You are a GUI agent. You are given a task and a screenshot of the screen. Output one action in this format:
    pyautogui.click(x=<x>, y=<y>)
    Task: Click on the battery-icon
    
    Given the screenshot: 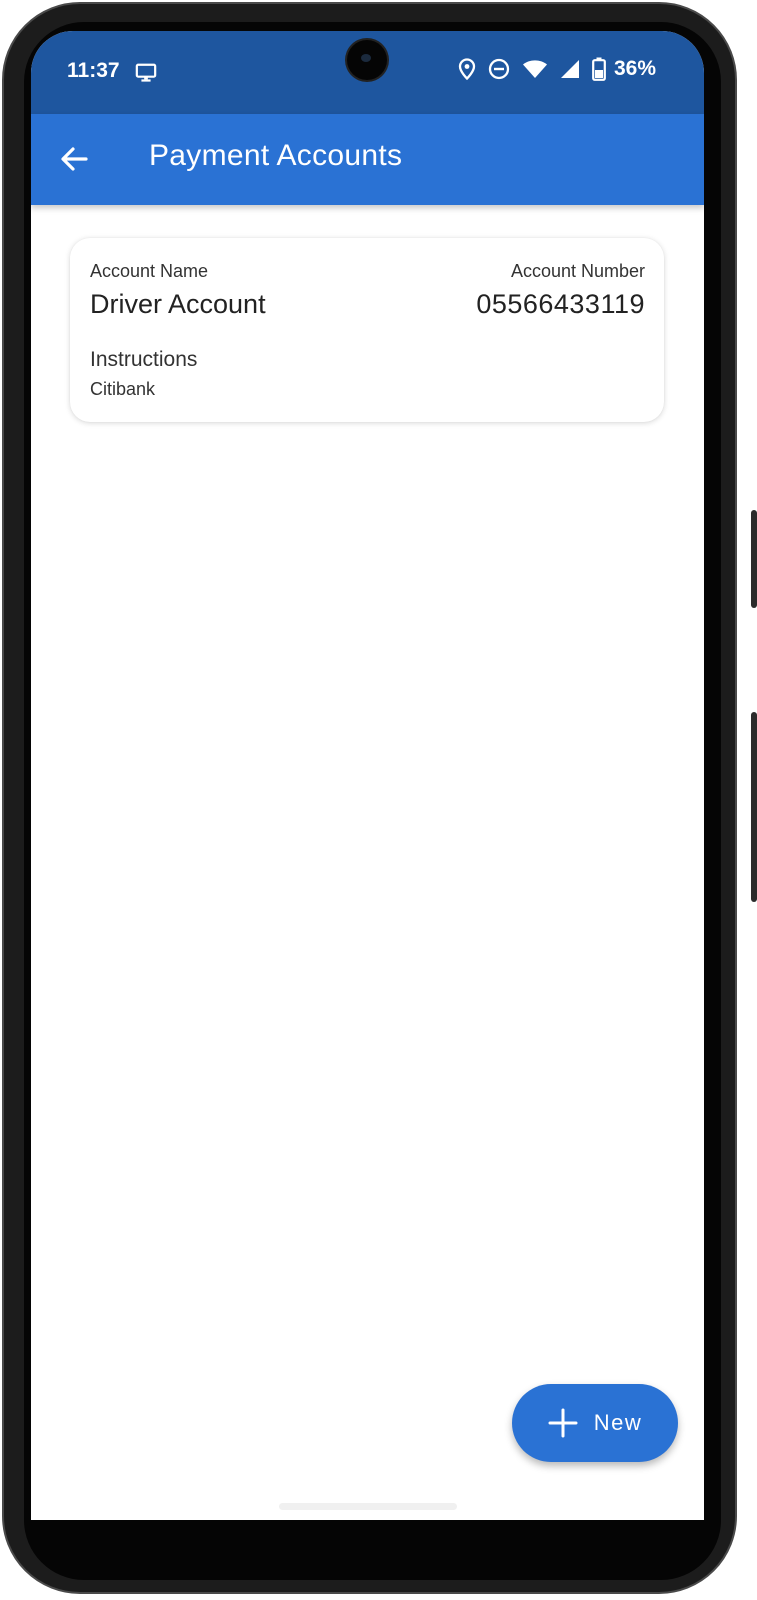 What is the action you would take?
    pyautogui.click(x=599, y=69)
    